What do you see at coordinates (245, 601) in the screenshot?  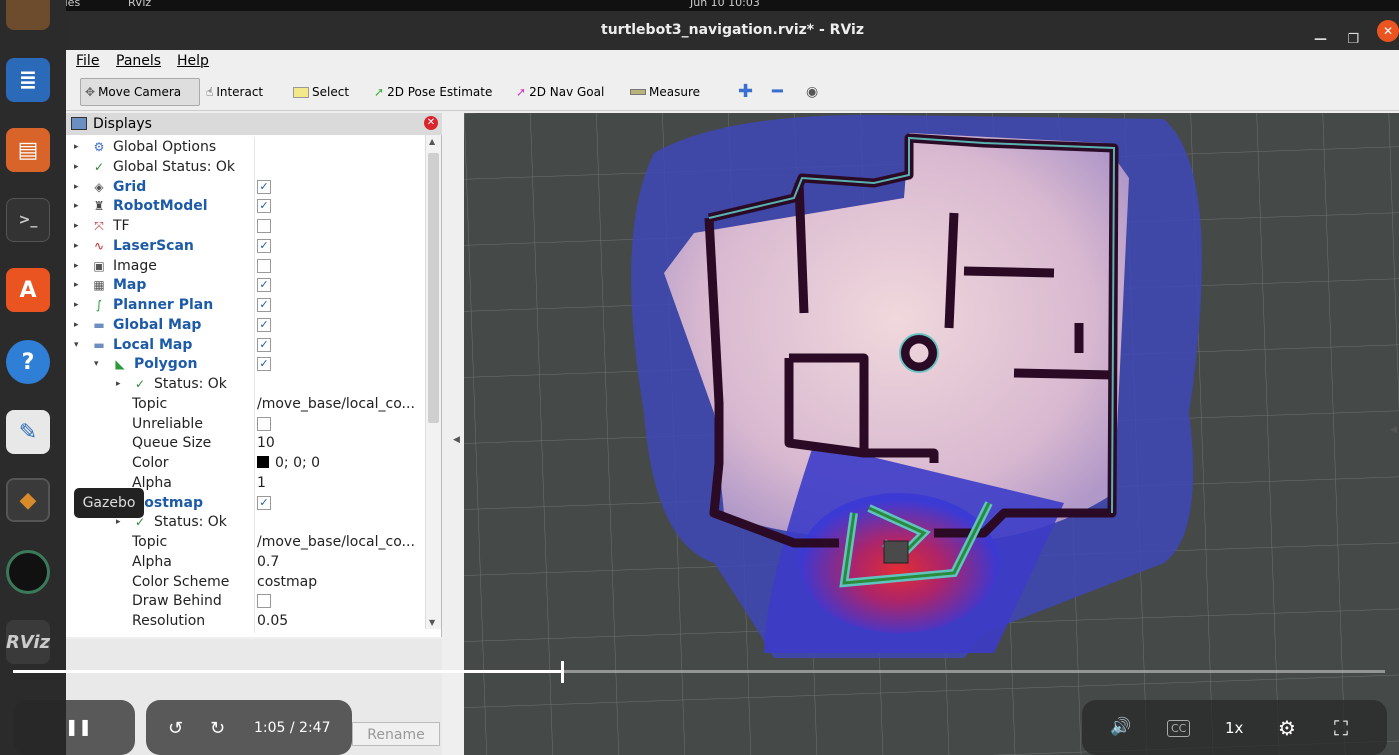 I see `display-row-costmap-draw-behind: Draw Behind` at bounding box center [245, 601].